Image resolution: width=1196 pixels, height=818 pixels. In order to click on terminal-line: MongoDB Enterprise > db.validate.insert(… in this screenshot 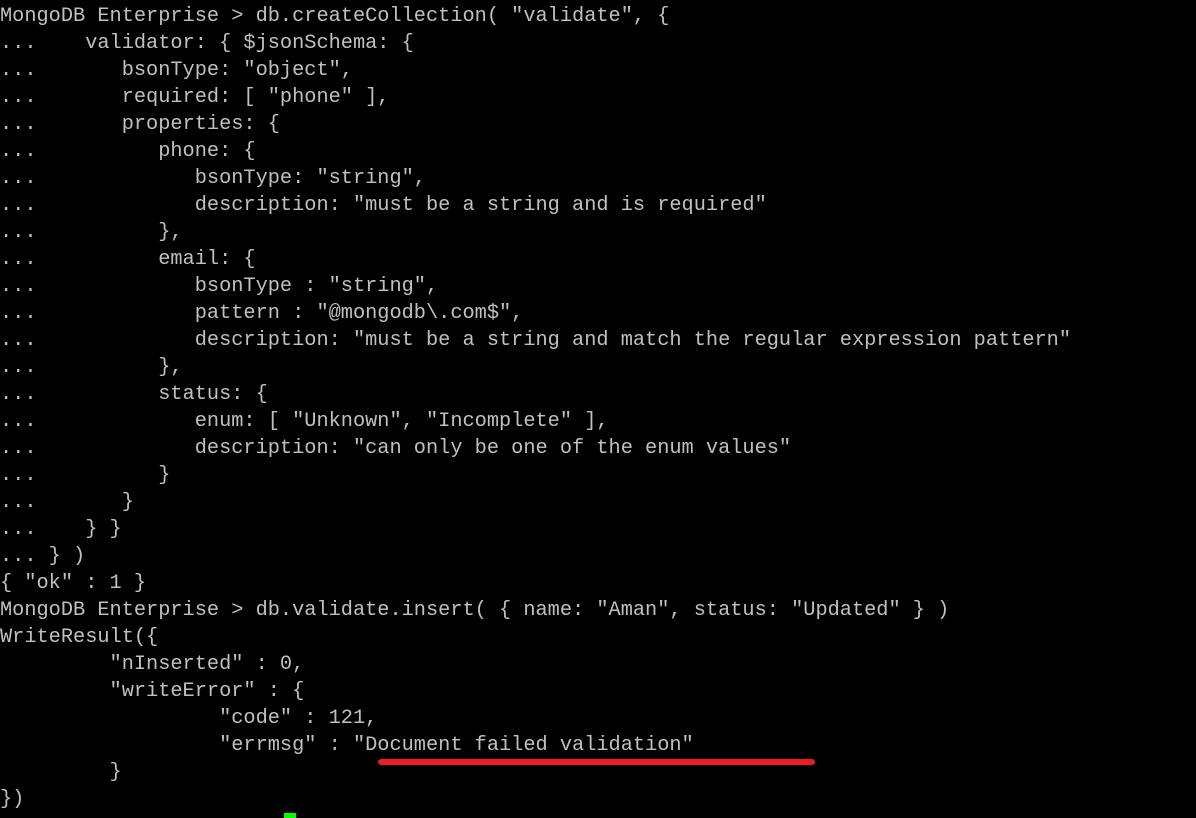, I will do `click(475, 610)`.